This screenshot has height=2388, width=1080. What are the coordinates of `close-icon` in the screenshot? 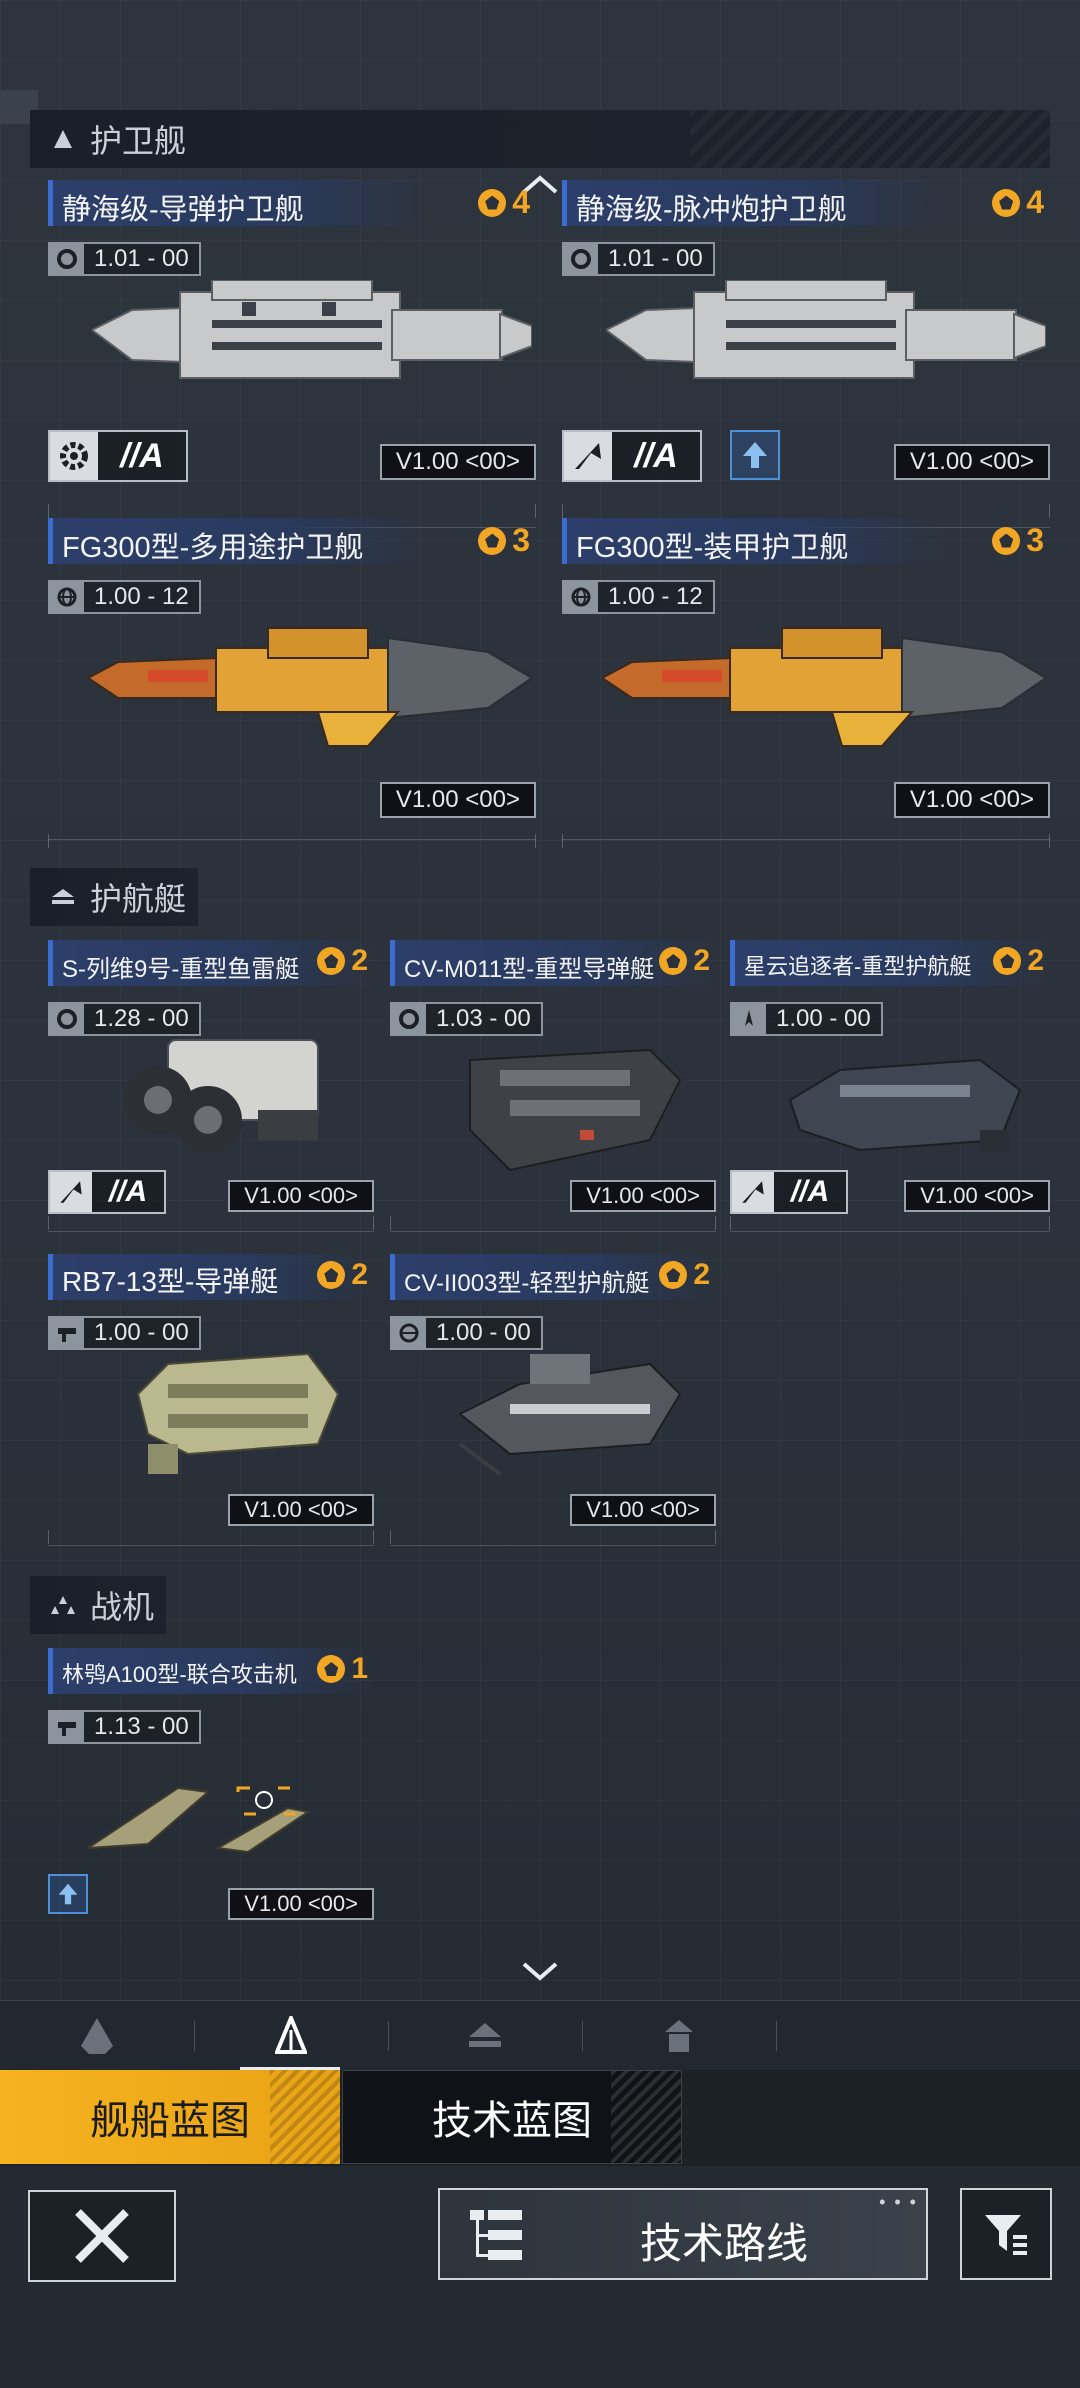 It's located at (102, 2236).